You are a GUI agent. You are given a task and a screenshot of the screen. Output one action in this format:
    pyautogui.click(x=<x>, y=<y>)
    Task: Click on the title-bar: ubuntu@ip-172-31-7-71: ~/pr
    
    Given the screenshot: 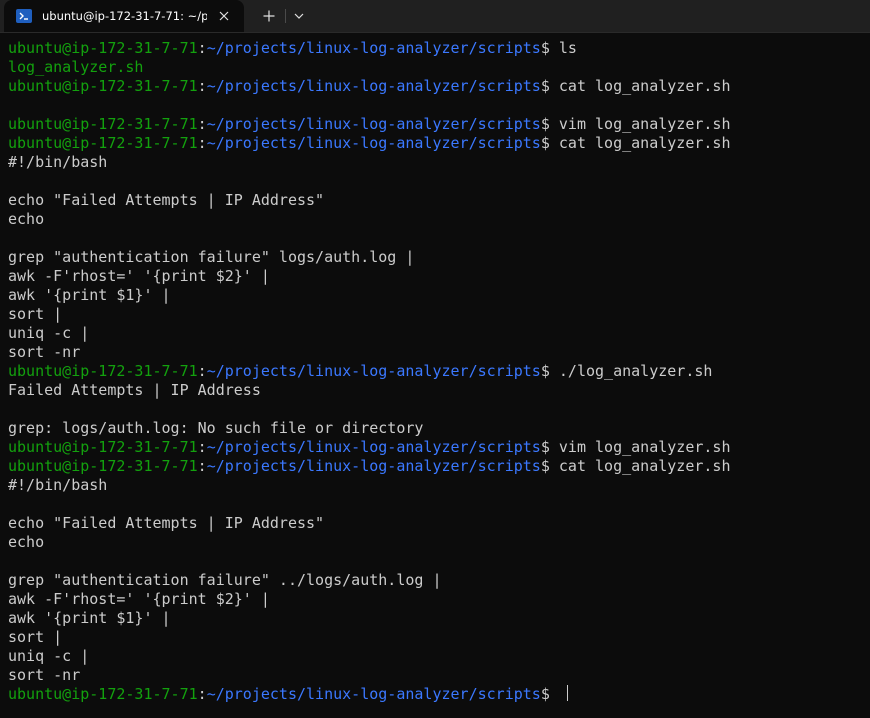 What is the action you would take?
    pyautogui.click(x=435, y=16)
    